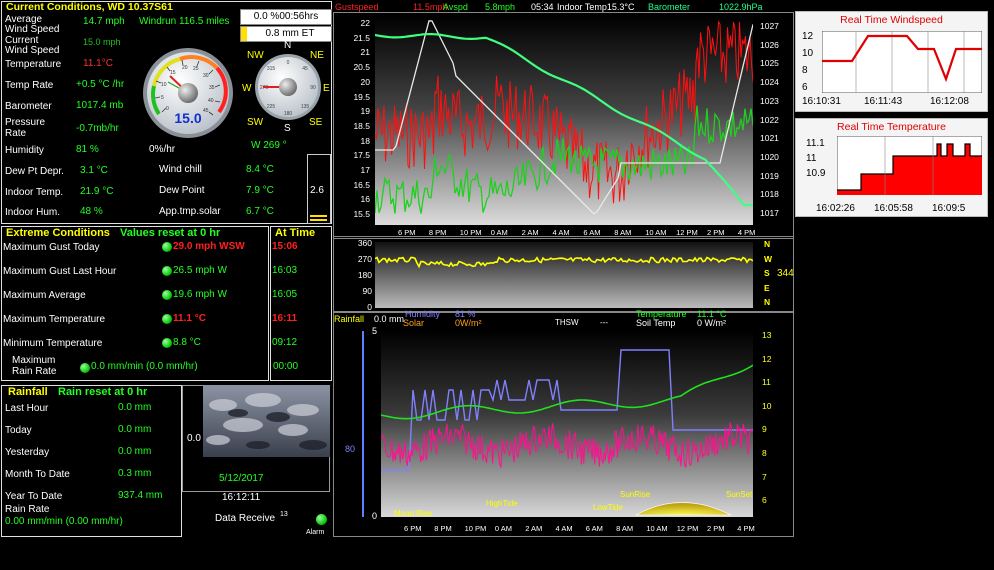 Image resolution: width=994 pixels, height=570 pixels. I want to click on temp-rate-value: +0.5 °C /hr, so click(100, 84).